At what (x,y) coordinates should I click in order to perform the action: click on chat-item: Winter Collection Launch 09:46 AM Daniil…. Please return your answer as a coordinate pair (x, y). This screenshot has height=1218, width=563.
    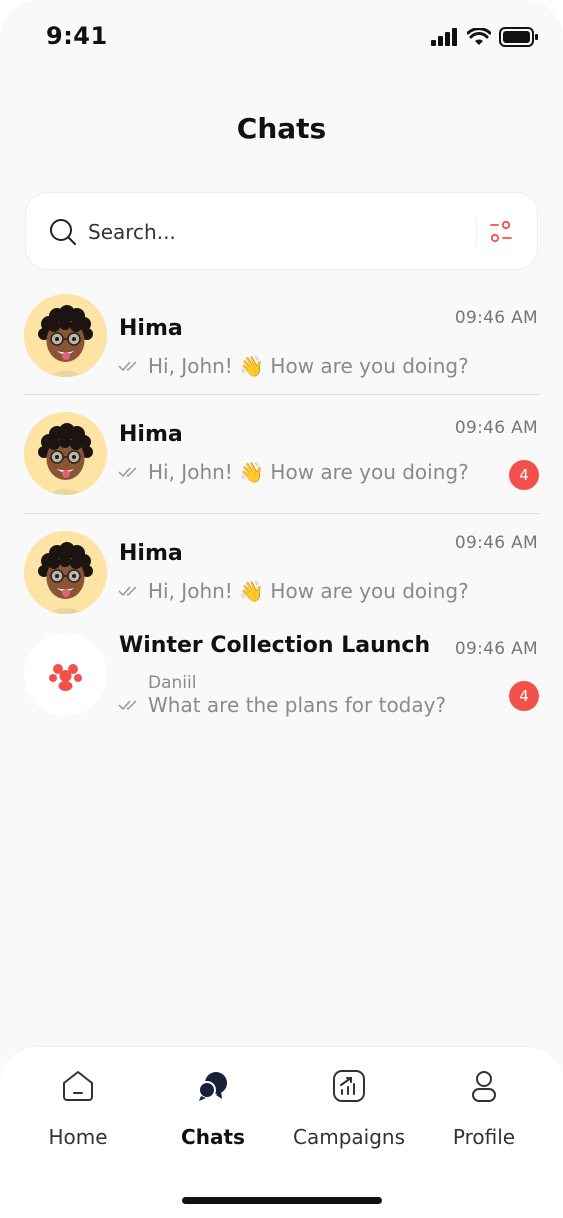
    Looking at the image, I should click on (281, 683).